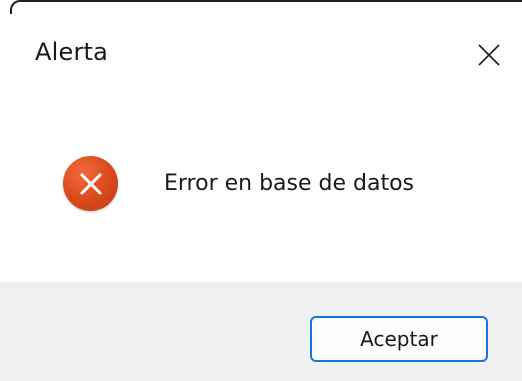 Image resolution: width=522 pixels, height=381 pixels. I want to click on error-cross-glyph, so click(90, 183).